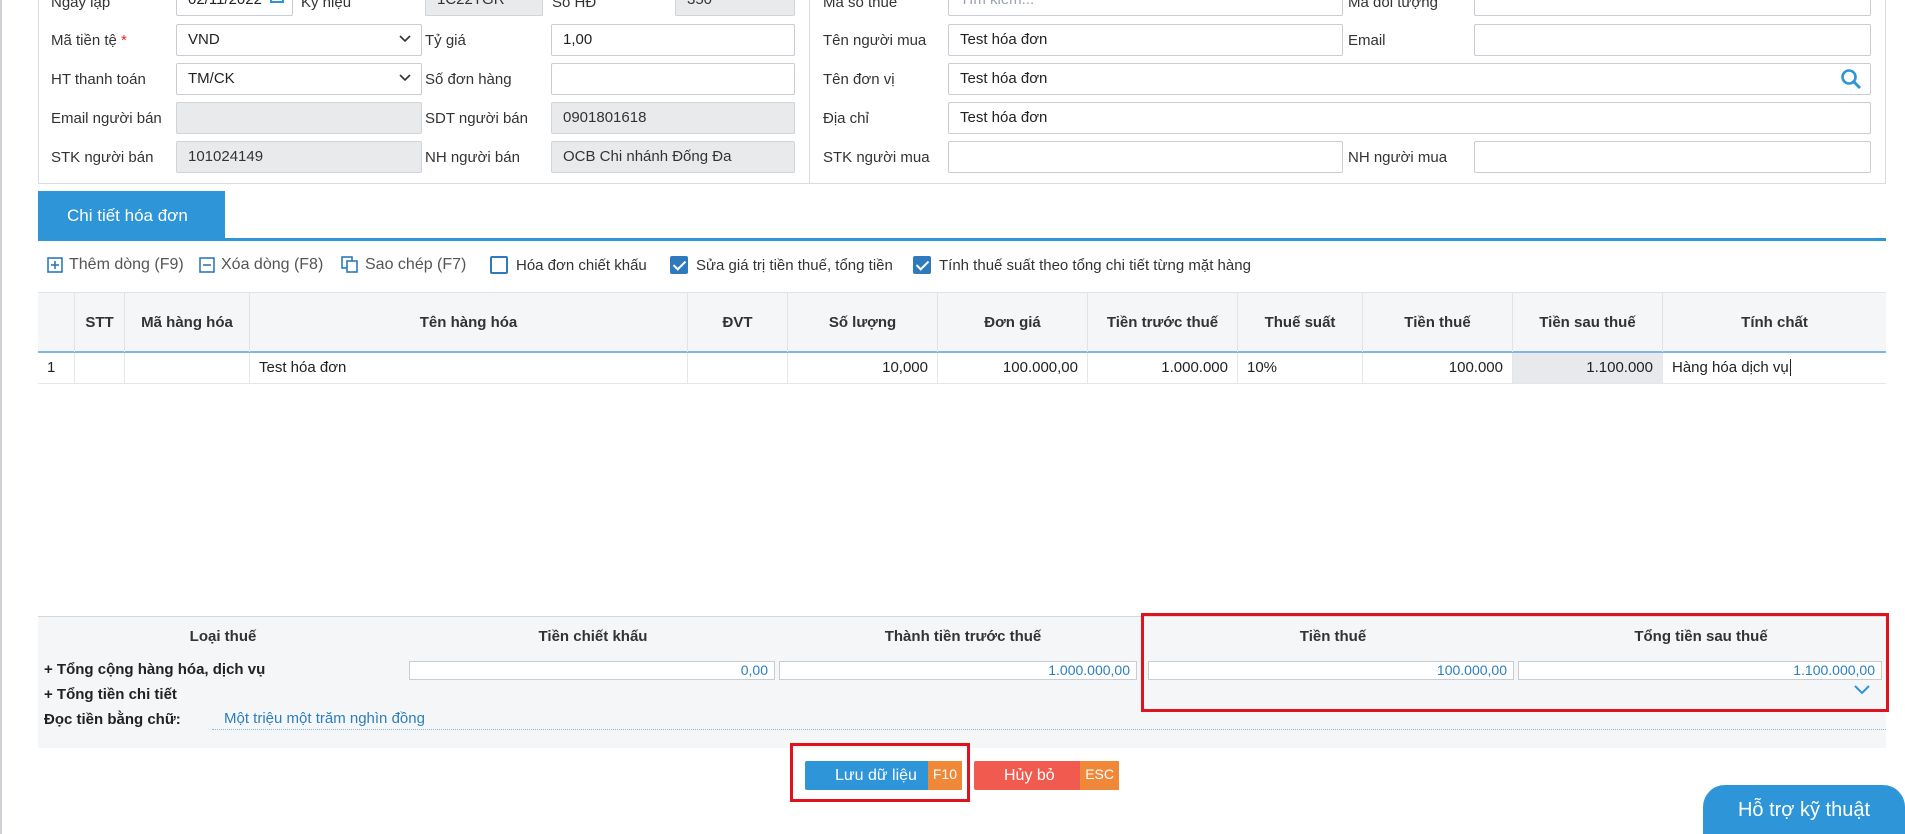 The image size is (1905, 834). What do you see at coordinates (593, 636) in the screenshot?
I see `totals-header-tien-chiet-khau: Tiền chiết khấu` at bounding box center [593, 636].